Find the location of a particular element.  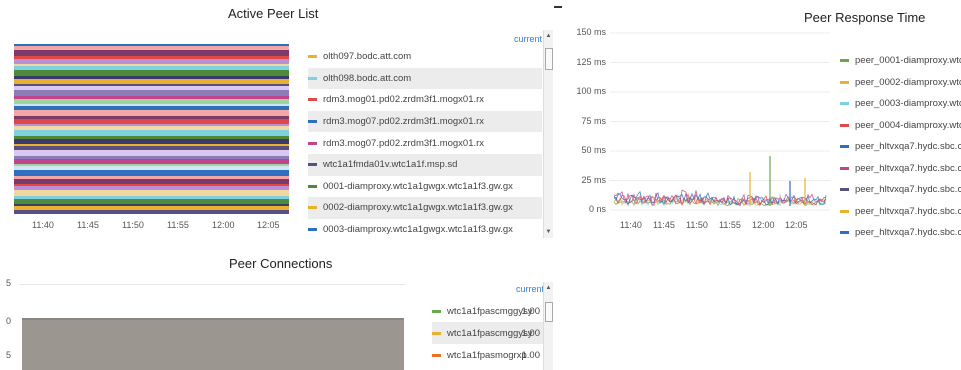

legend-label: wtc1a1fpascmggysy is located at coordinates (490, 333).